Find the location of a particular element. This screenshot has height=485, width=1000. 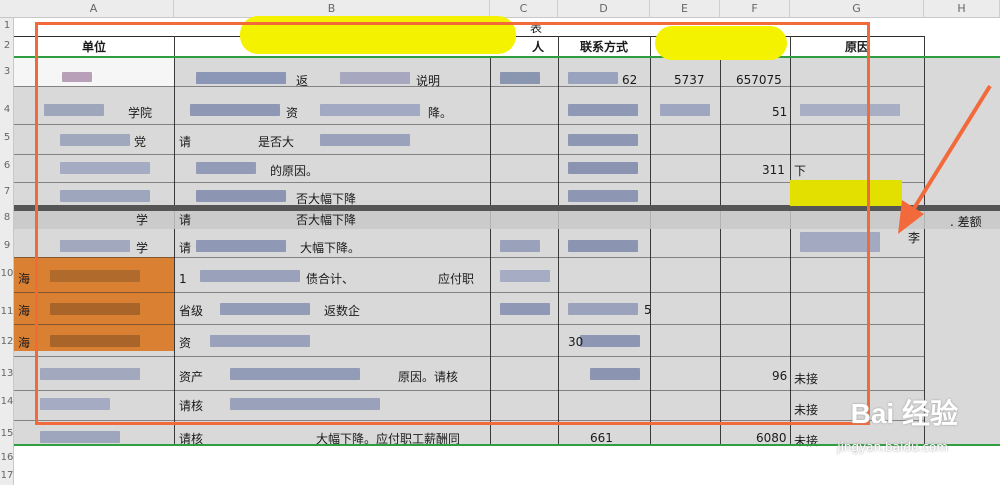

row-header: 4 is located at coordinates (7, 109).